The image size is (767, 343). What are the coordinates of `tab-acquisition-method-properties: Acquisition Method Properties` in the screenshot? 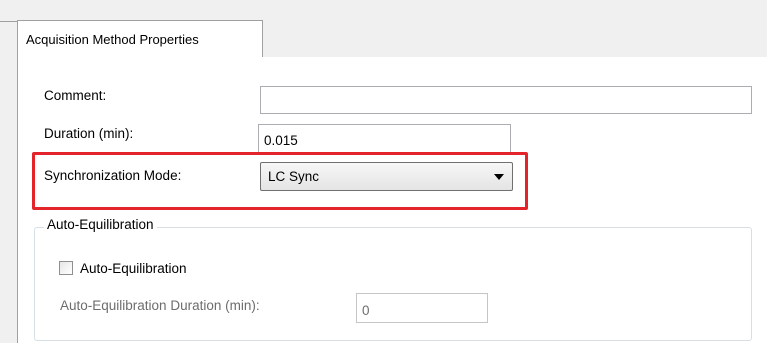 It's located at (140, 39).